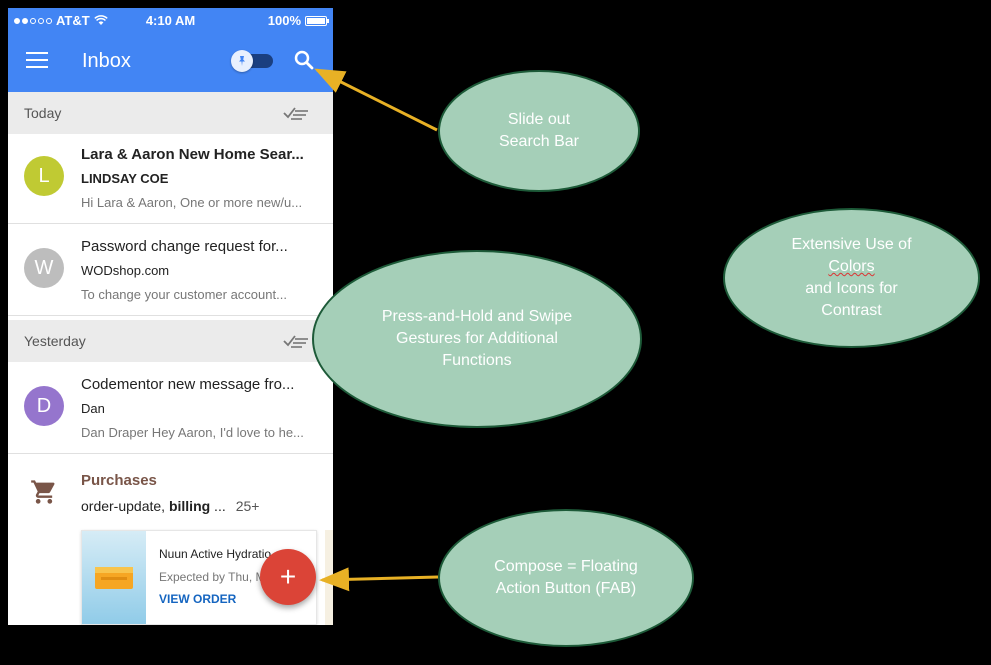  Describe the element at coordinates (284, 20) in the screenshot. I see `battery-percent: 100%` at that location.